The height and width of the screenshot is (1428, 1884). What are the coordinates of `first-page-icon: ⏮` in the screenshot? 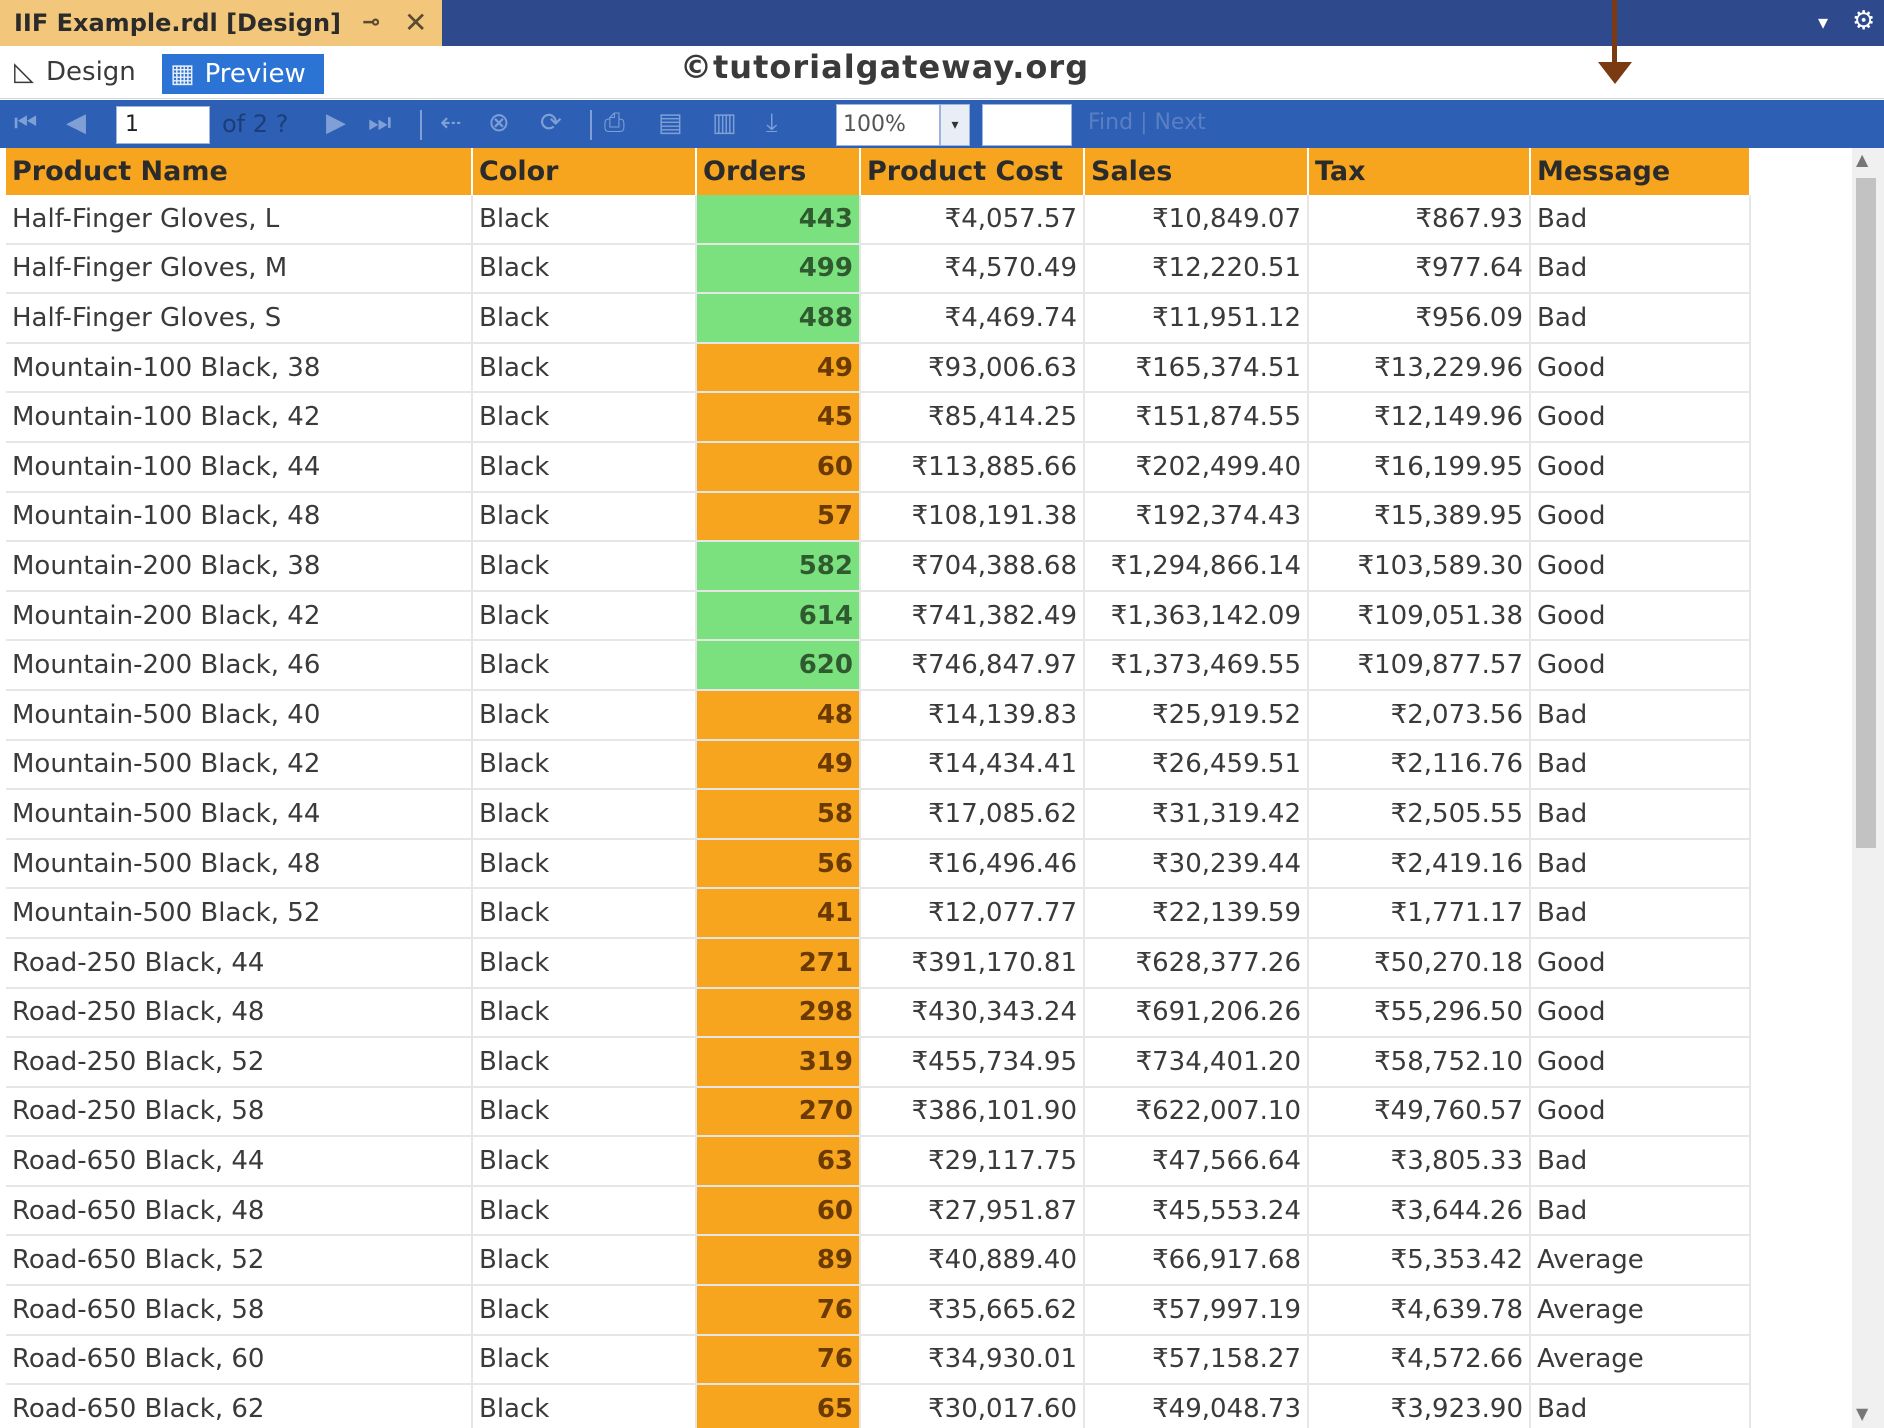 It's located at (25, 123).